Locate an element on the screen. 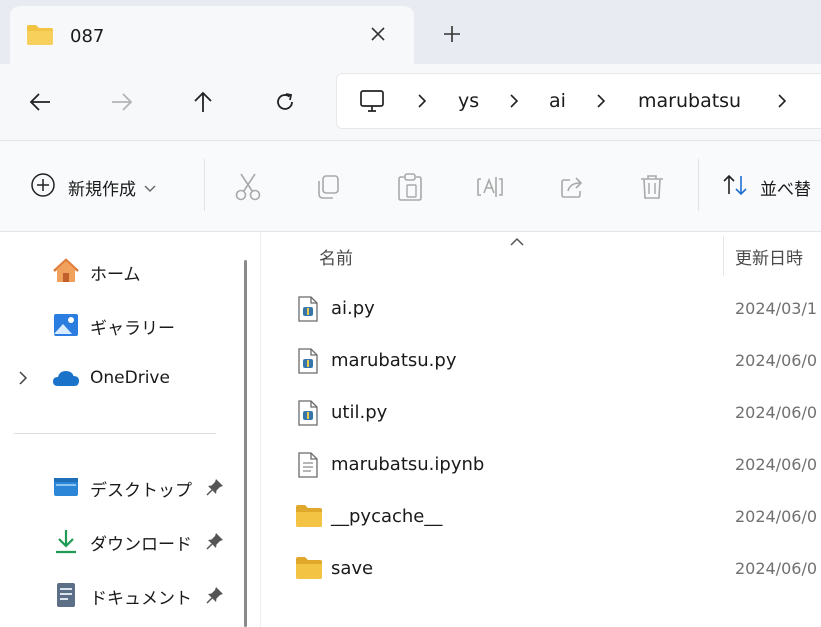  navigation-bar: ys ai marubatsu is located at coordinates (410, 102).